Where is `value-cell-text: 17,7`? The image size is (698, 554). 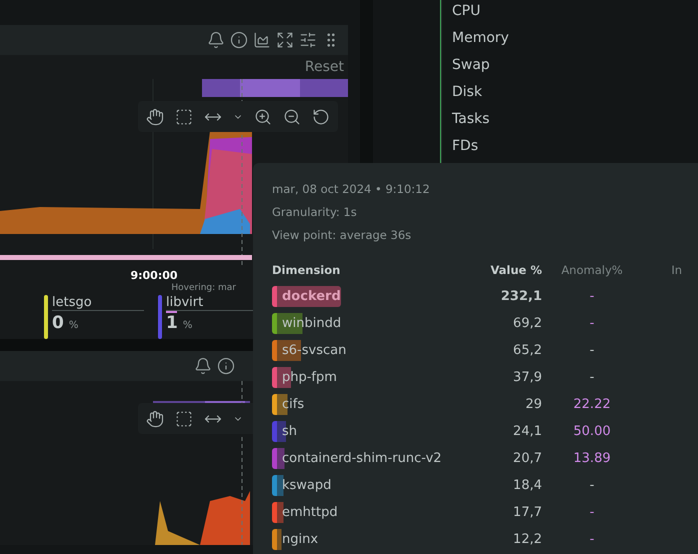 value-cell-text: 17,7 is located at coordinates (527, 512).